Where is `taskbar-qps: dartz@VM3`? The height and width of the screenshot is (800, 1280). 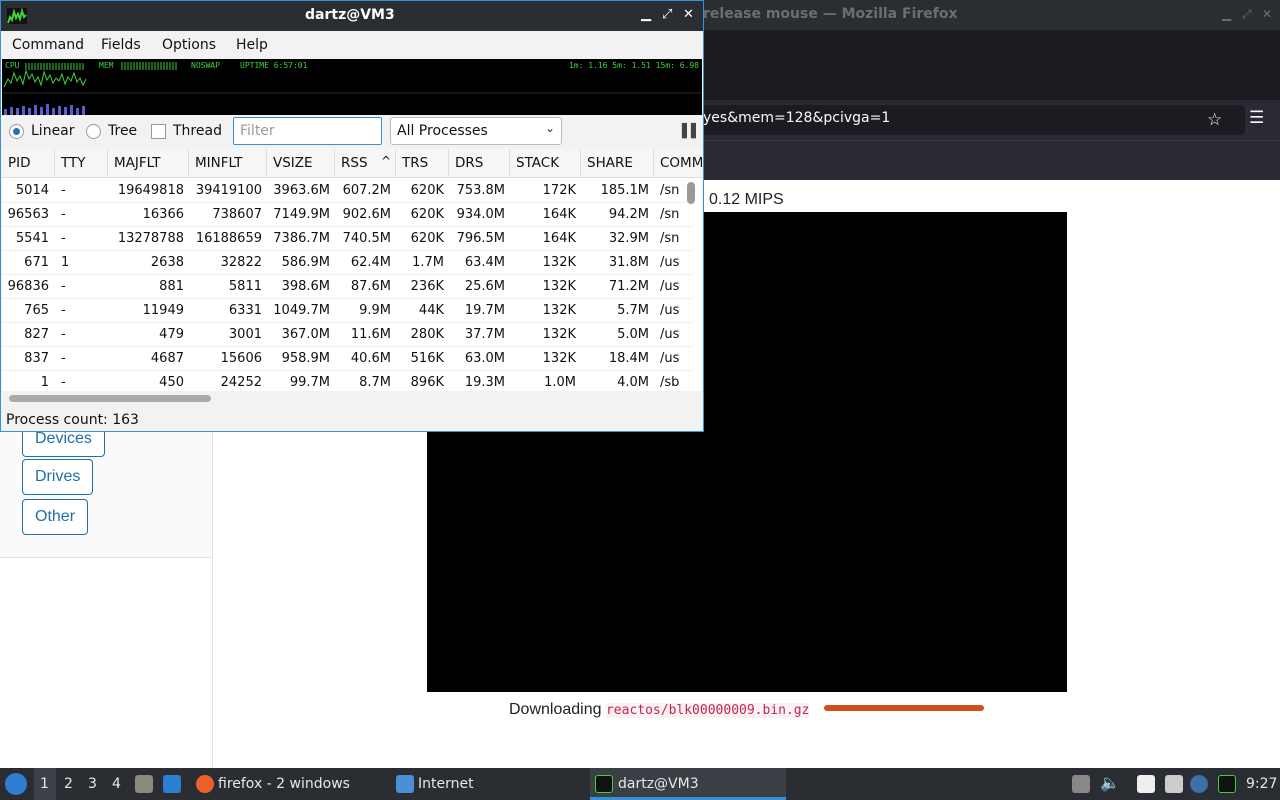 taskbar-qps: dartz@VM3 is located at coordinates (658, 784).